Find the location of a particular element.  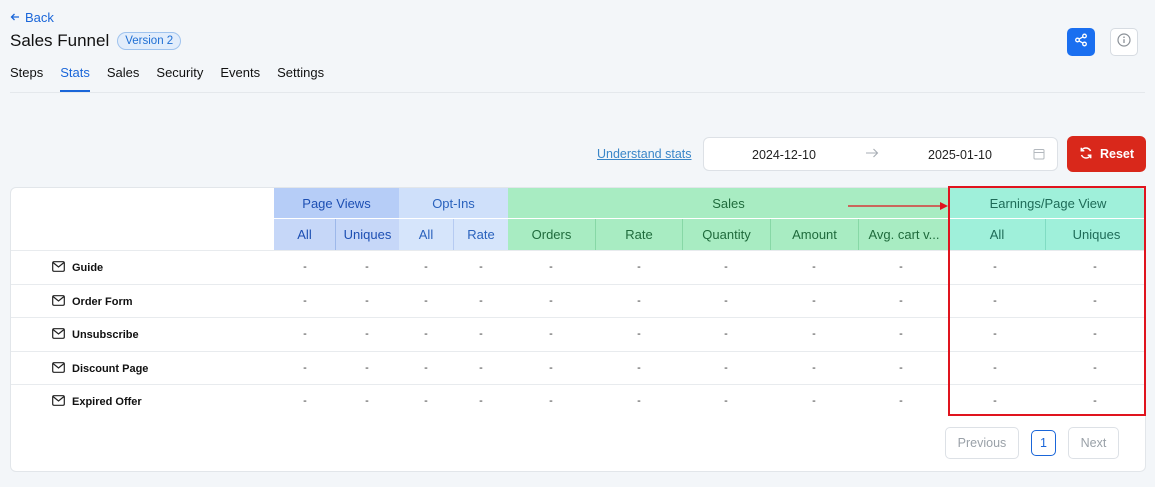

tabs-divider is located at coordinates (577, 92).